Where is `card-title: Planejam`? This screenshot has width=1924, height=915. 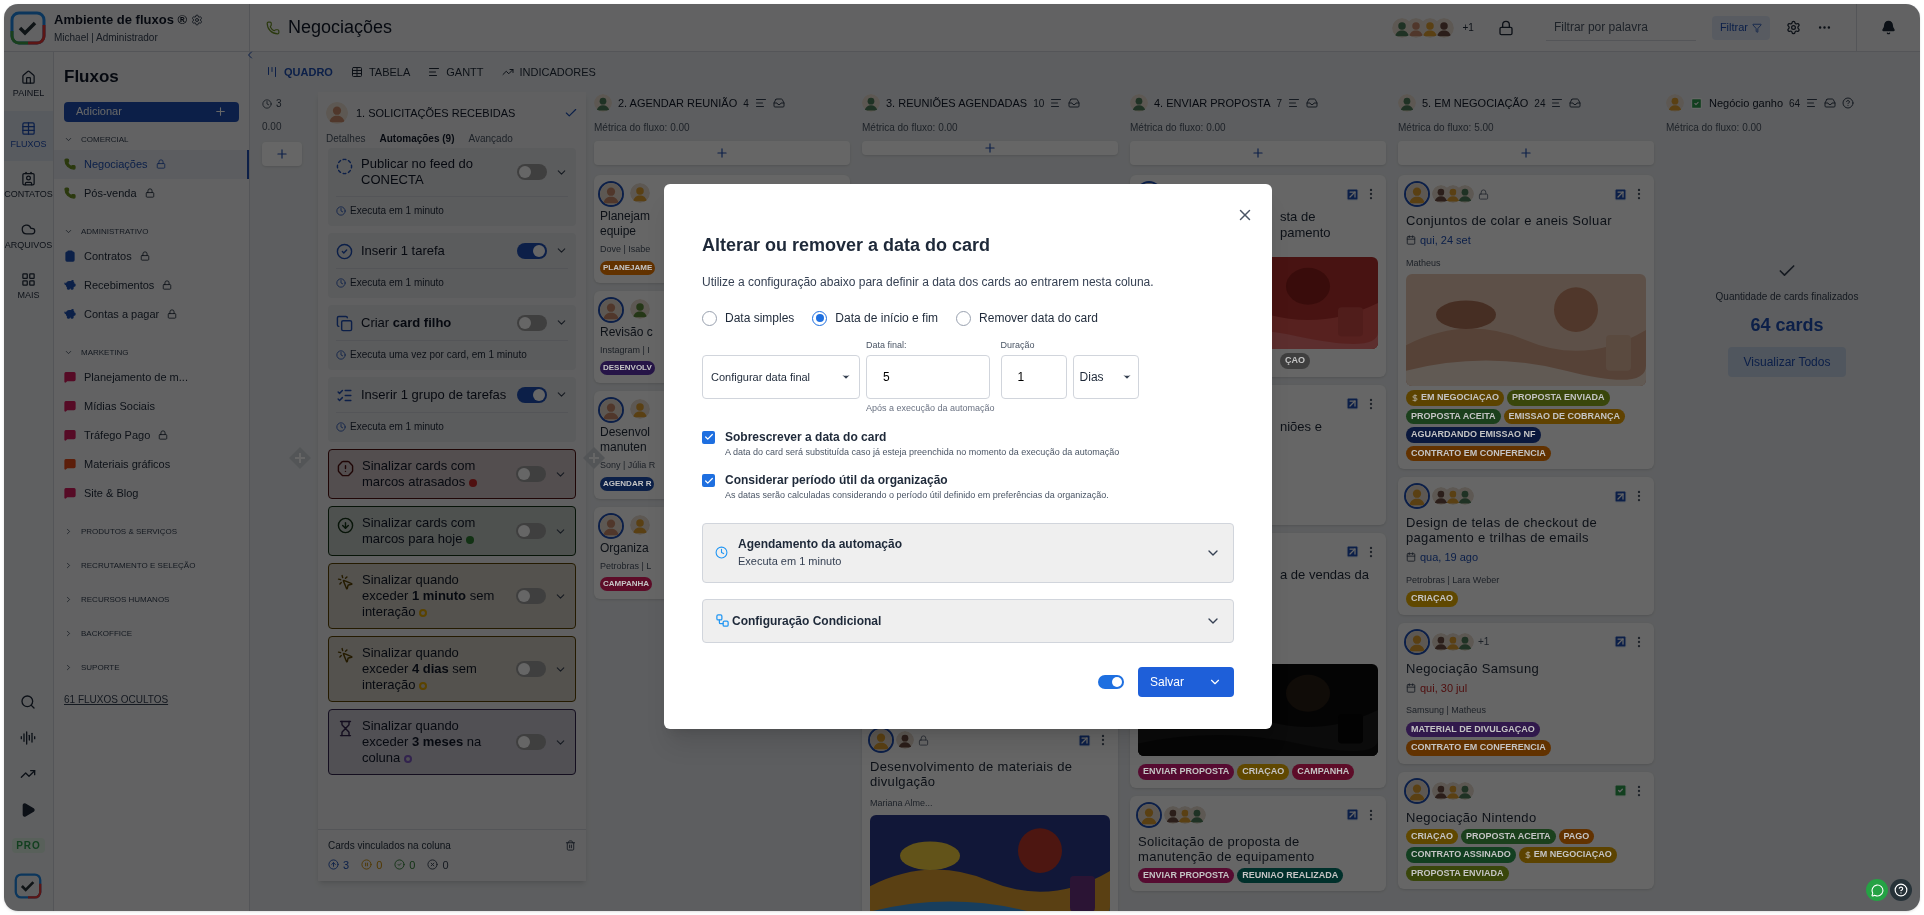 card-title: Planejam is located at coordinates (625, 216).